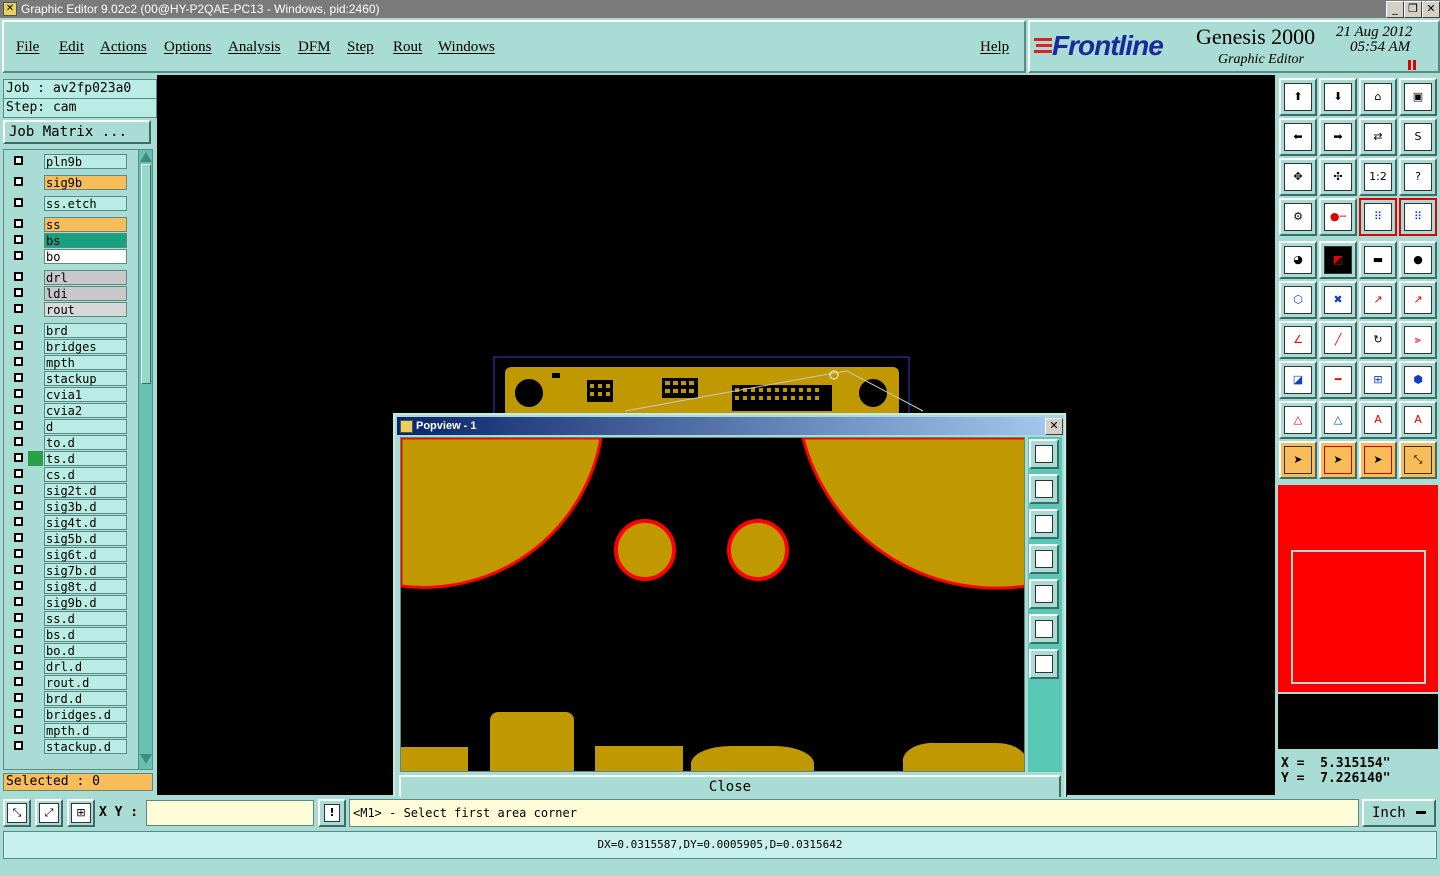 The height and width of the screenshot is (876, 1440). Describe the element at coordinates (146, 157) in the screenshot. I see `scroll-up-icon` at that location.